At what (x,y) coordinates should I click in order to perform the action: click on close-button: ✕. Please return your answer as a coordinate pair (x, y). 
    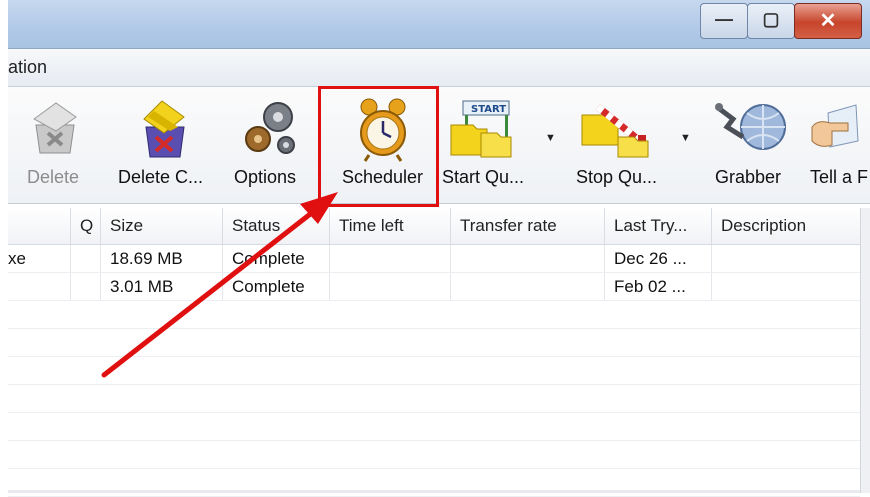
    Looking at the image, I should click on (828, 21).